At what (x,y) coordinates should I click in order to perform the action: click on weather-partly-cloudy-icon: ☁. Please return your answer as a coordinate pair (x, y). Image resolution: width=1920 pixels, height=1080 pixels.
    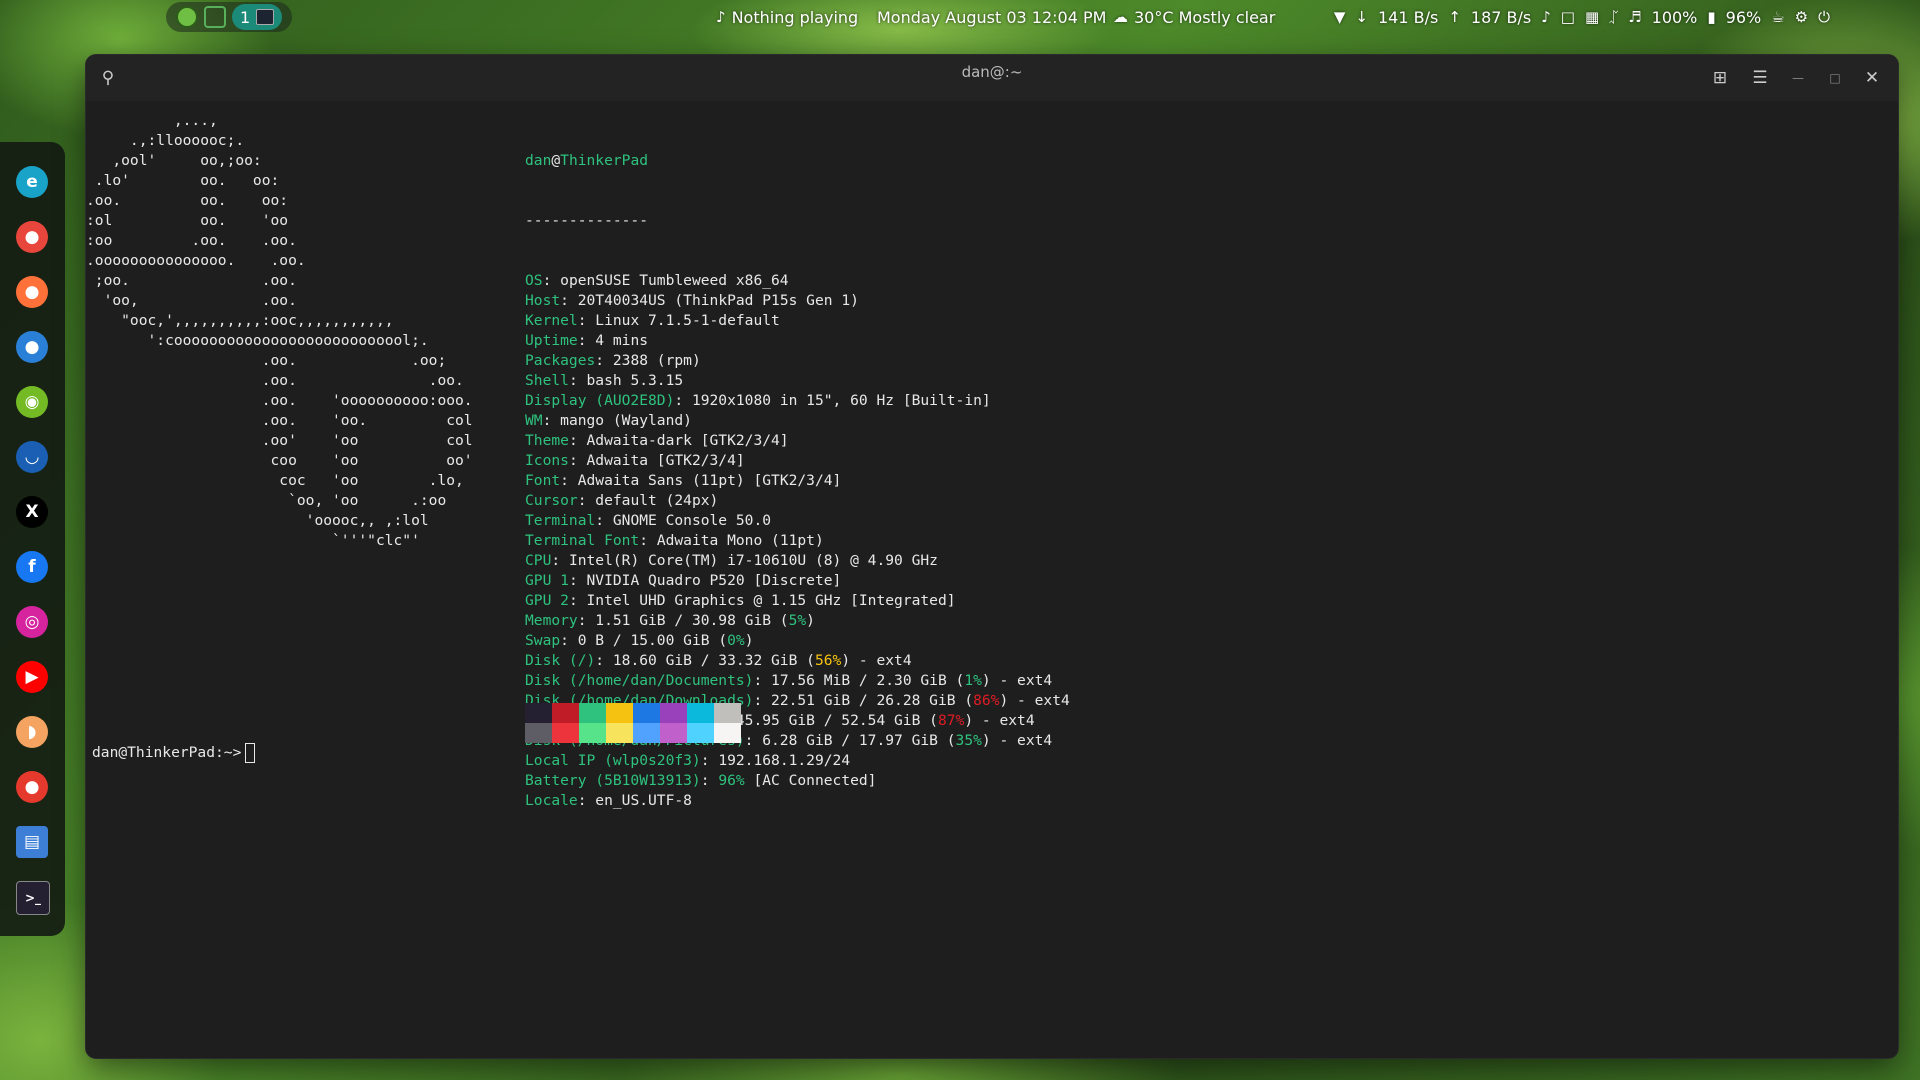
    Looking at the image, I should click on (1120, 17).